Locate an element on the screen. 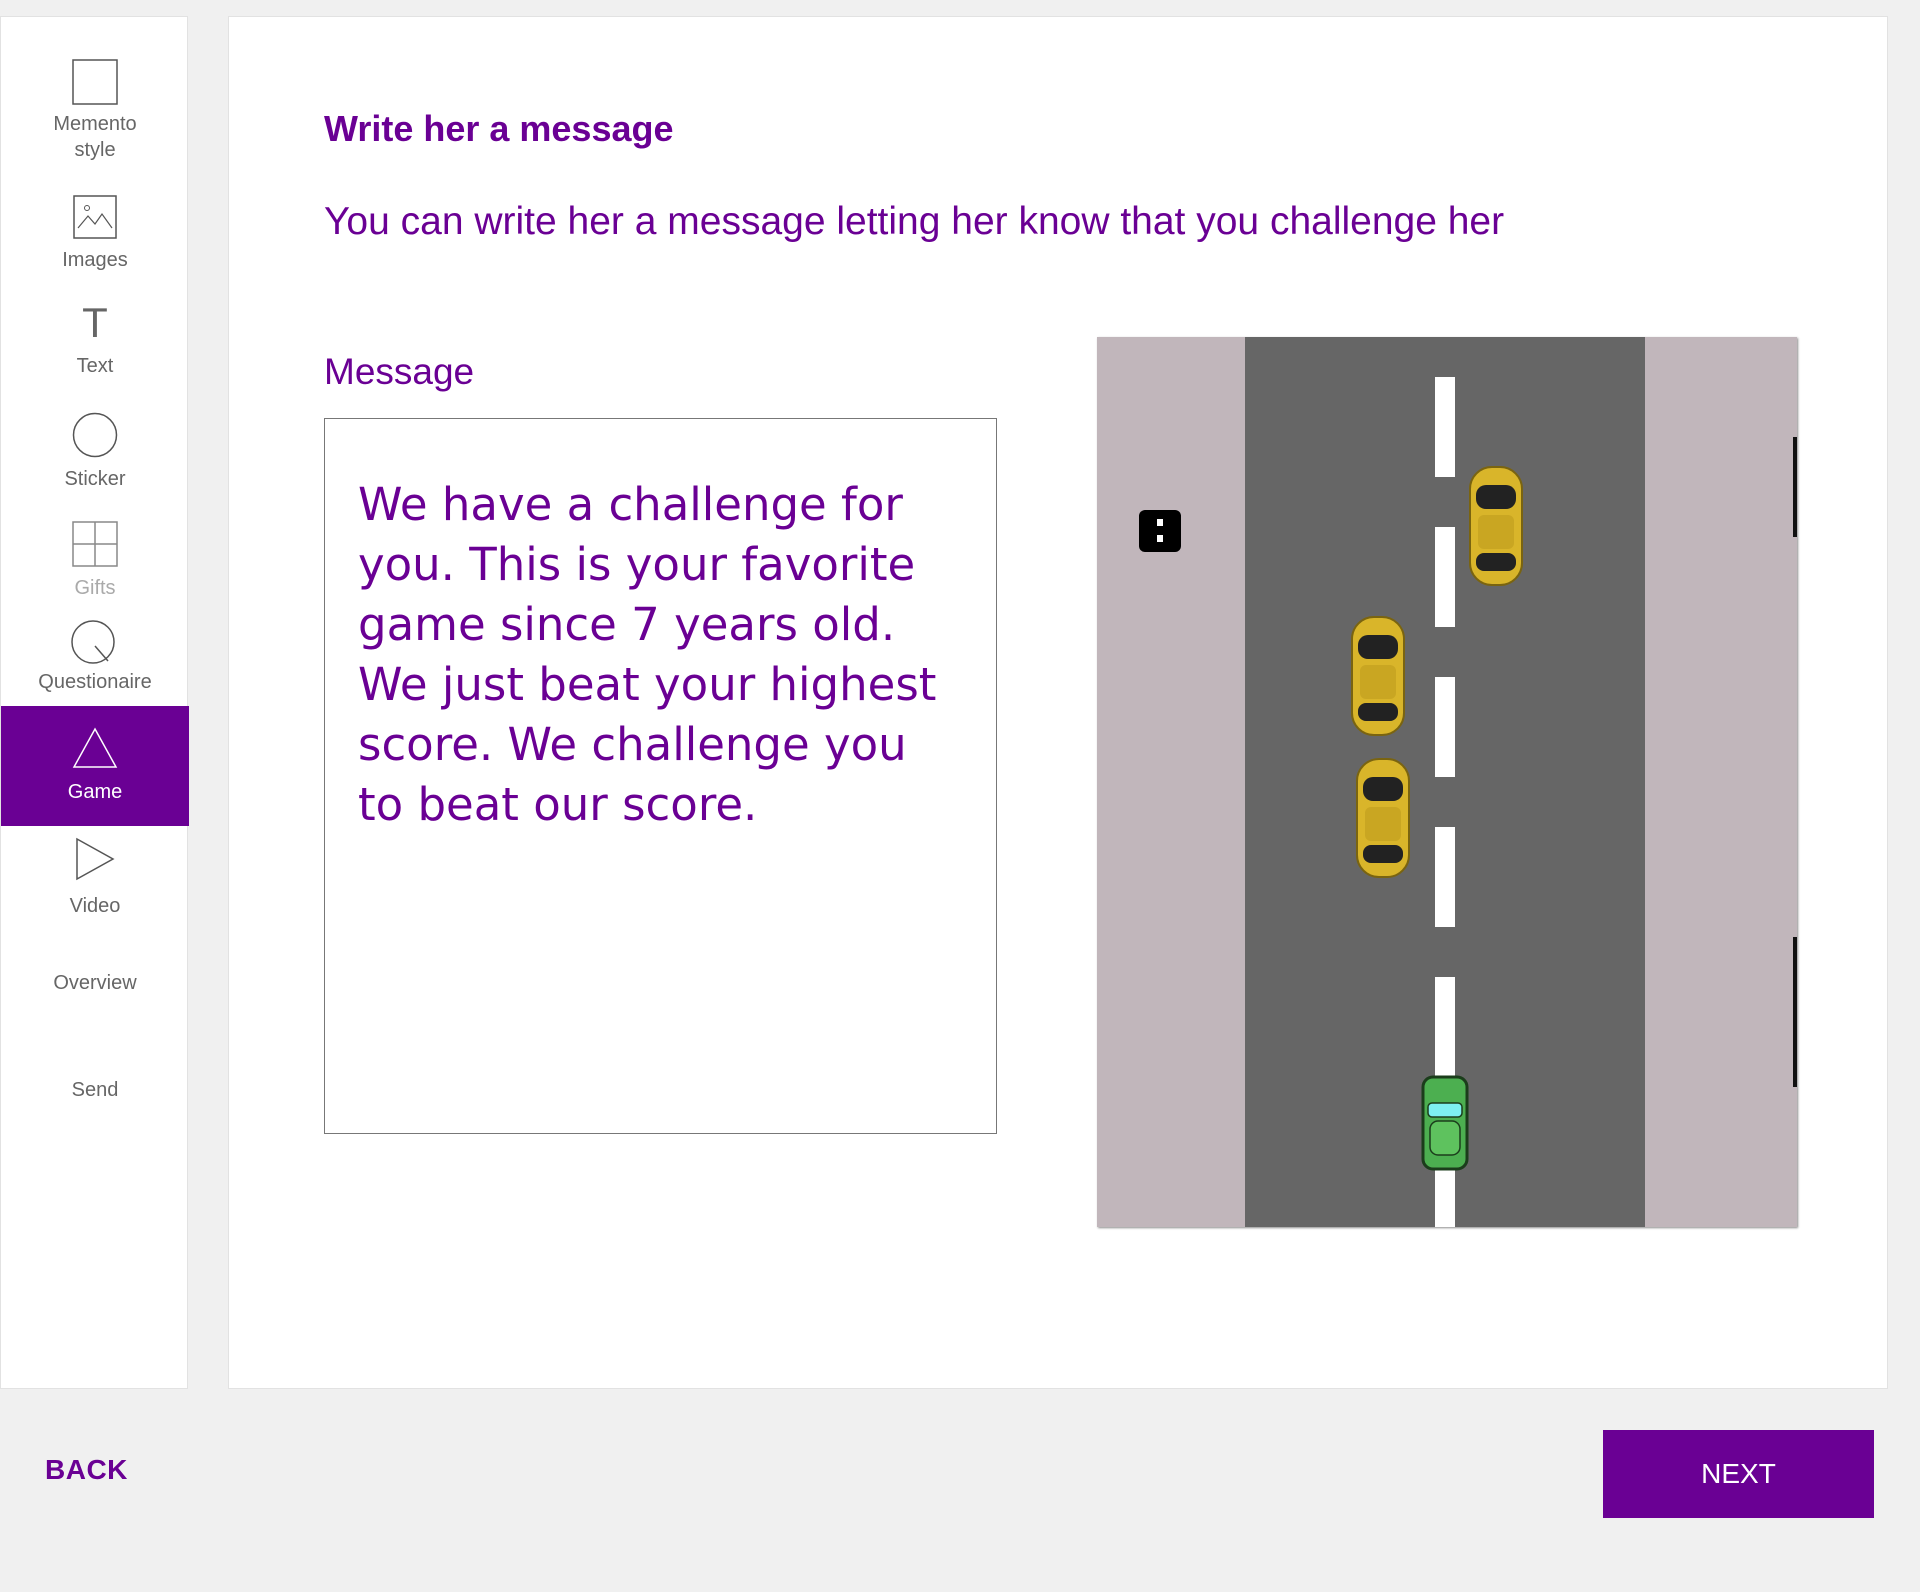  sidebar-item-label: Overview is located at coordinates (95, 983).